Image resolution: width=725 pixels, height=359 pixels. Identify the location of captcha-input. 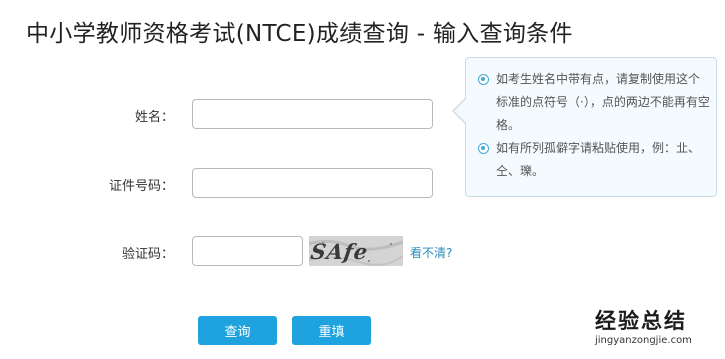
(247, 251).